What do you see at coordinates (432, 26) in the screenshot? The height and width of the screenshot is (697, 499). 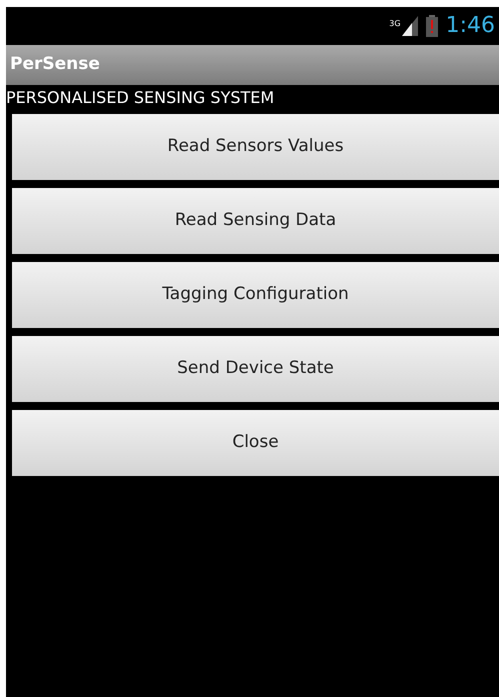 I see `battery-icon` at bounding box center [432, 26].